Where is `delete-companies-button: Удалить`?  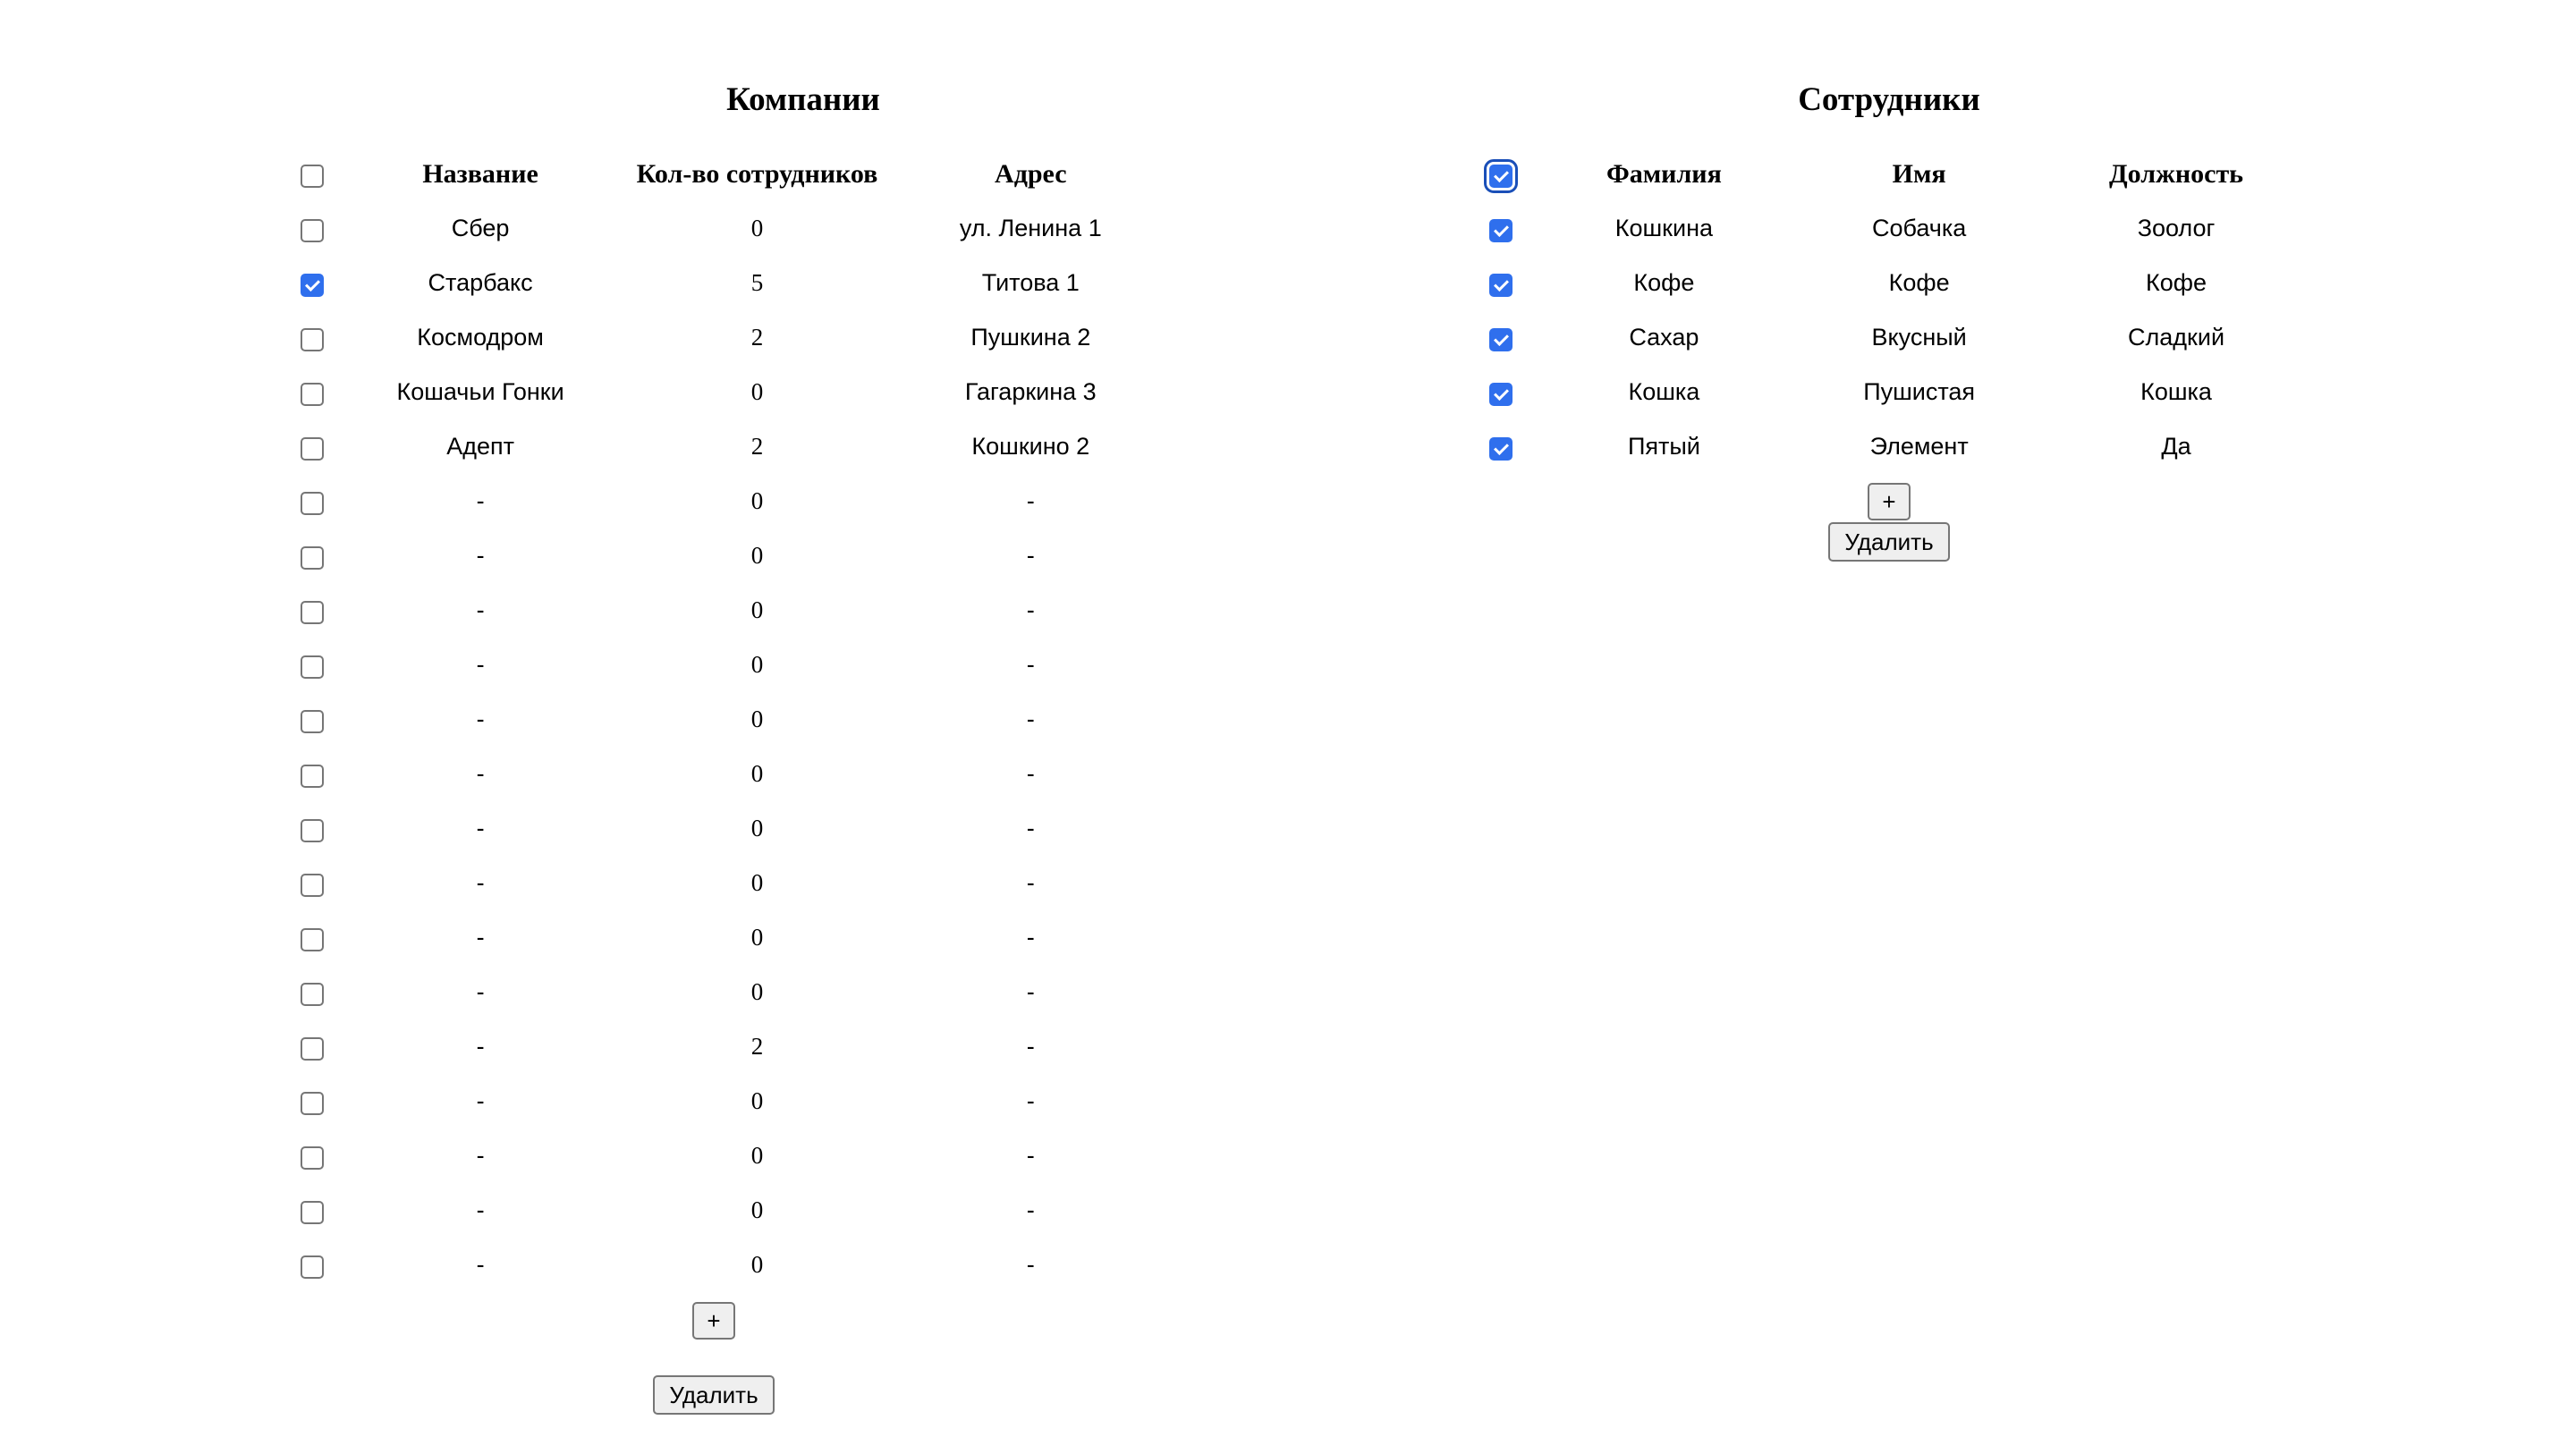
delete-companies-button: Удалить is located at coordinates (714, 1395).